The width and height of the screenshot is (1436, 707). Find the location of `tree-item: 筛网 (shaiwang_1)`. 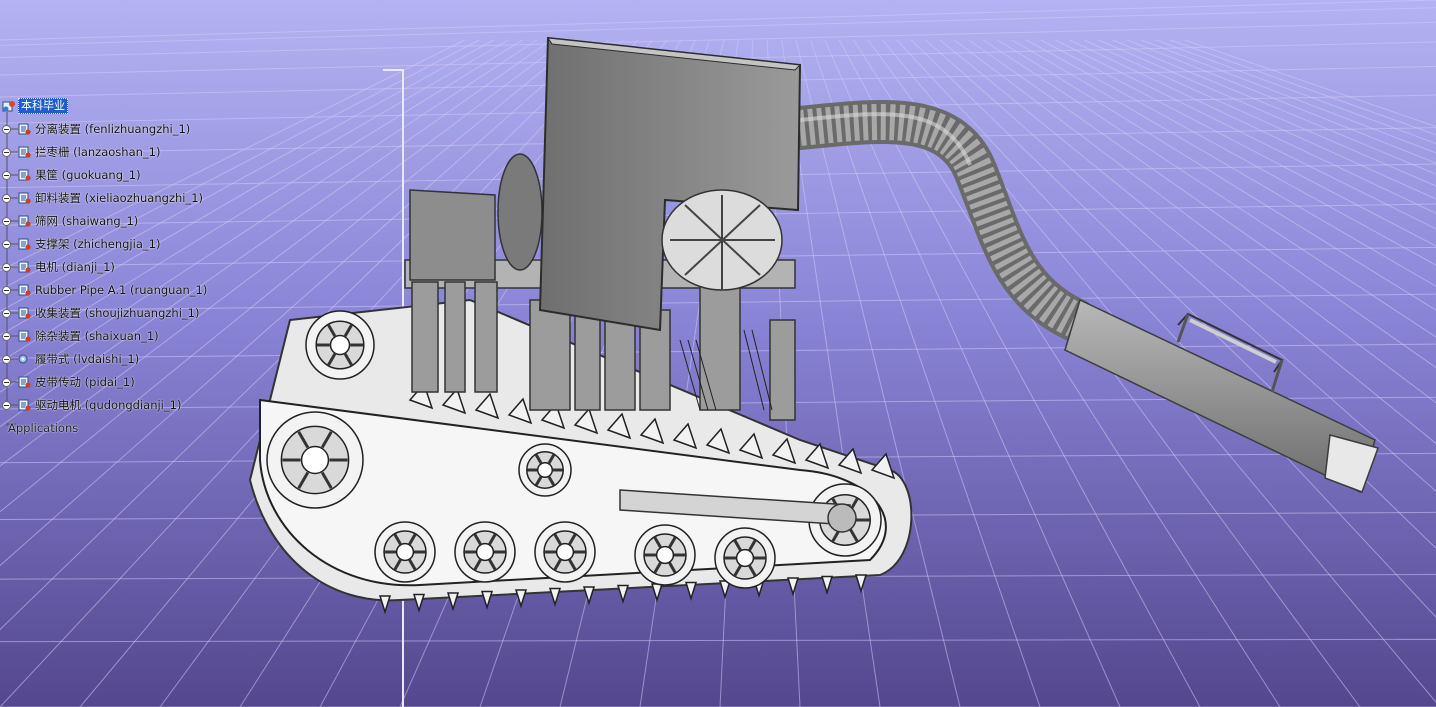

tree-item: 筛网 (shaiwang_1) is located at coordinates (78, 221).